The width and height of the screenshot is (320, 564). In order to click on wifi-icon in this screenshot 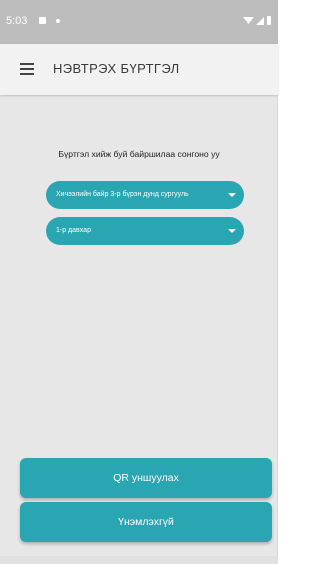, I will do `click(248, 20)`.